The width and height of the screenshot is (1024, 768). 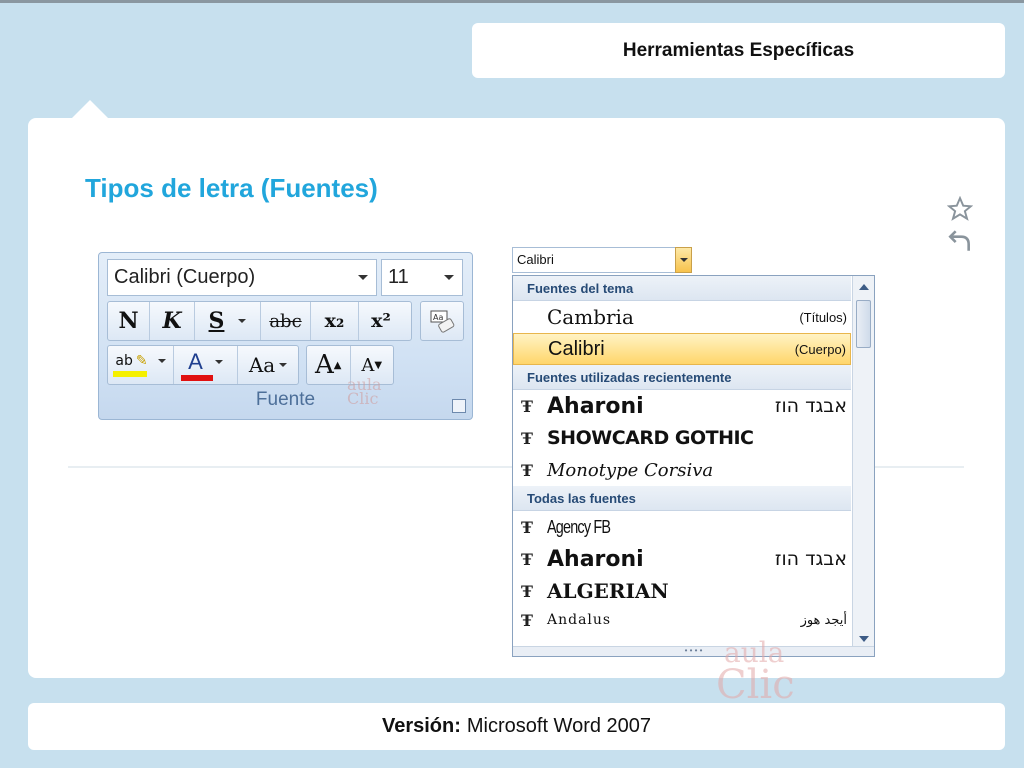 I want to click on side-icons, so click(x=962, y=228).